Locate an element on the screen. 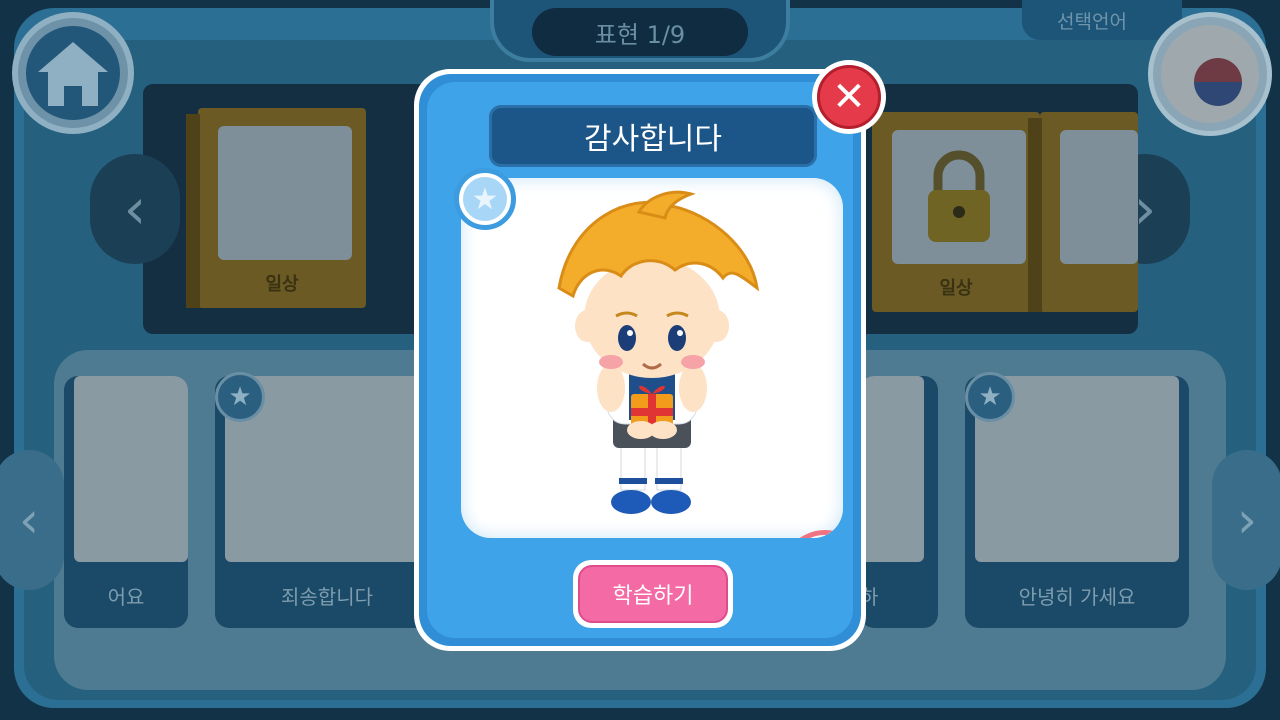  learn-button-label: 학습하기 is located at coordinates (653, 594).